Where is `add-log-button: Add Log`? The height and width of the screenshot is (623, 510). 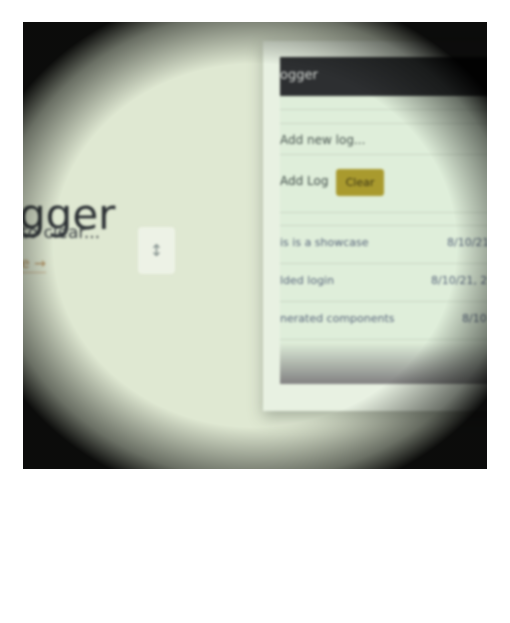 add-log-button: Add Log is located at coordinates (304, 181).